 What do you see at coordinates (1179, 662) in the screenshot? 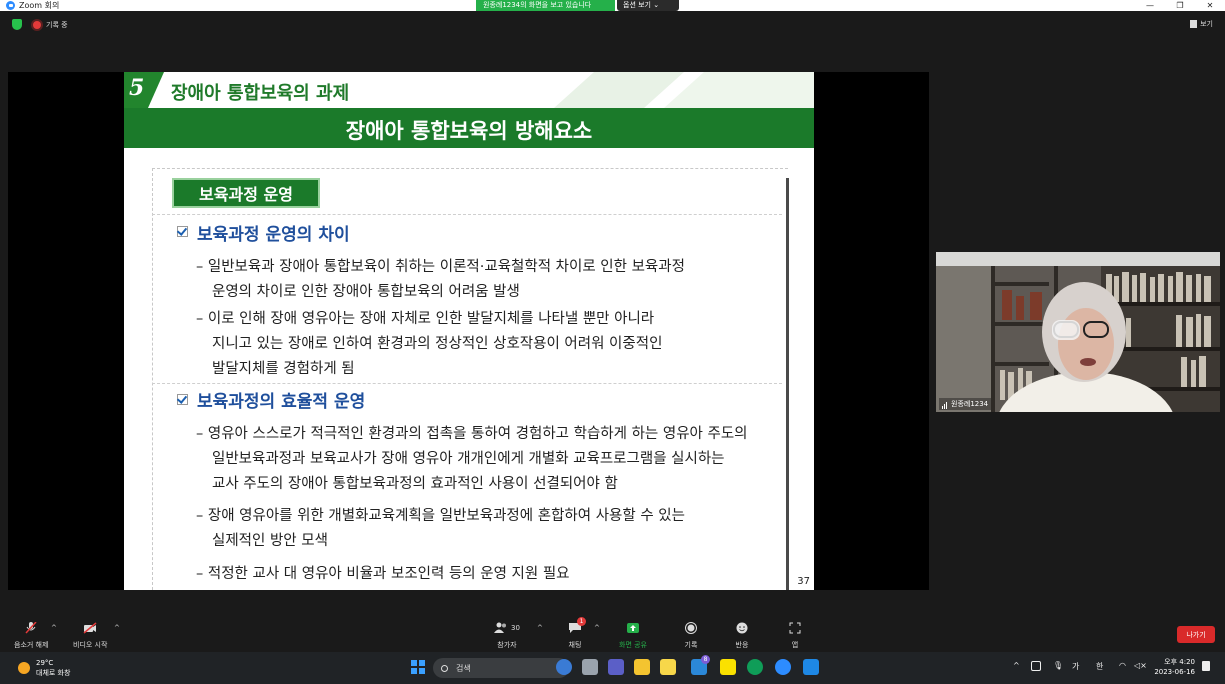
I see `clock-time: 오후 4:20` at bounding box center [1179, 662].